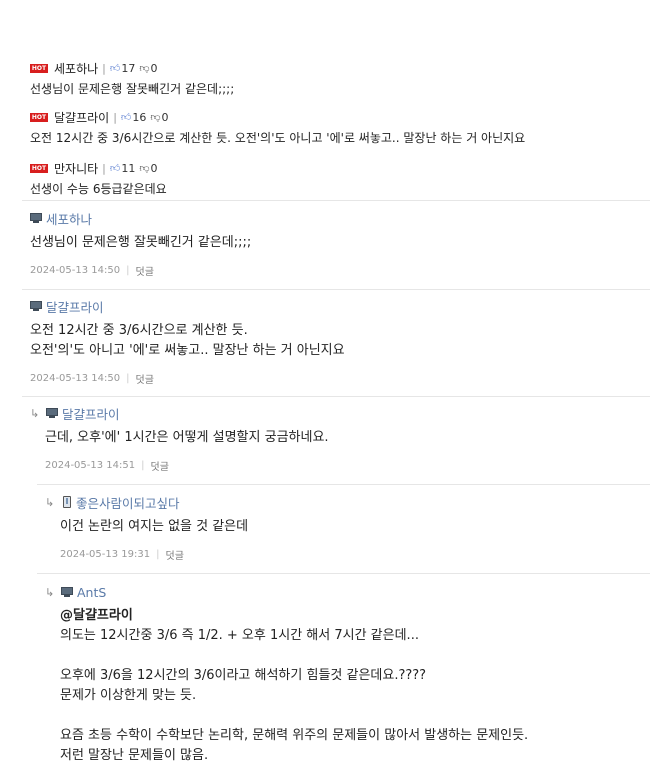  I want to click on upvote-count: 16, so click(139, 117).